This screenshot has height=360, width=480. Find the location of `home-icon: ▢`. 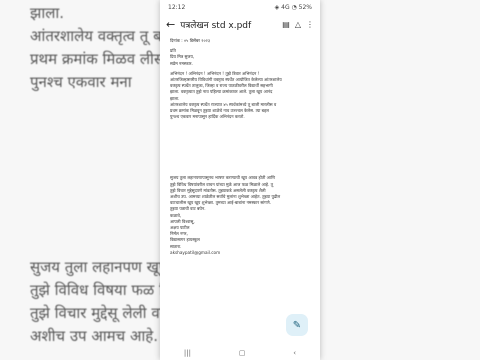

home-icon: ▢ is located at coordinates (242, 353).